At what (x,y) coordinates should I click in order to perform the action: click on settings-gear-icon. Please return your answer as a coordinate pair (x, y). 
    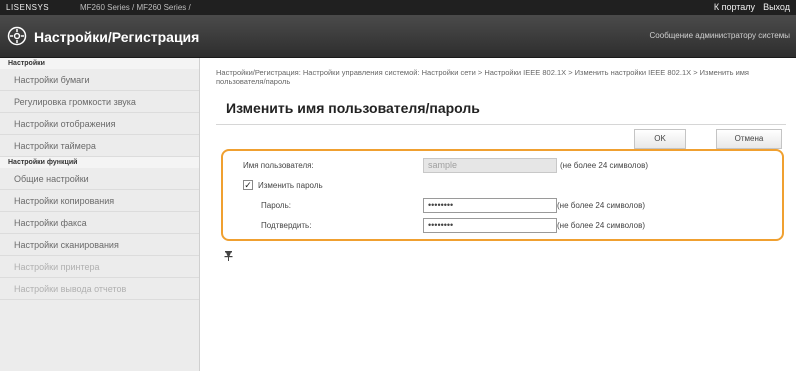
    Looking at the image, I should click on (17, 36).